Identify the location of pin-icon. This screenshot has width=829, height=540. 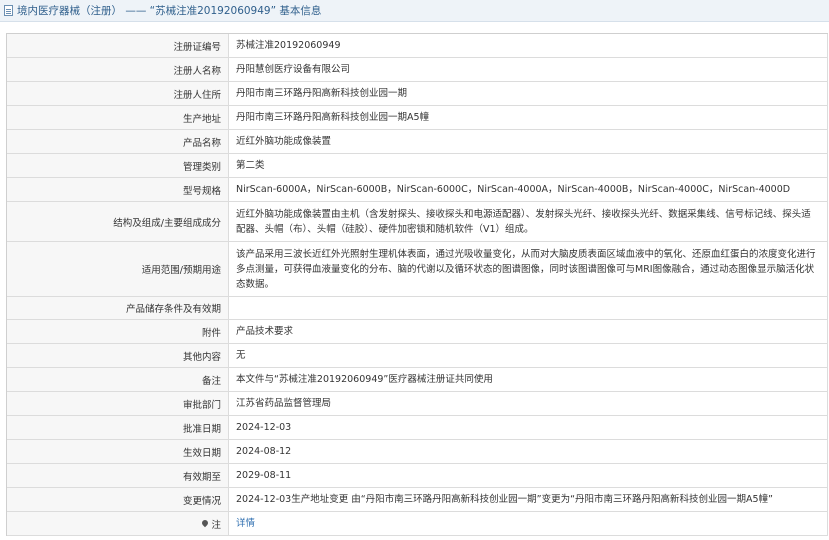
(205, 522).